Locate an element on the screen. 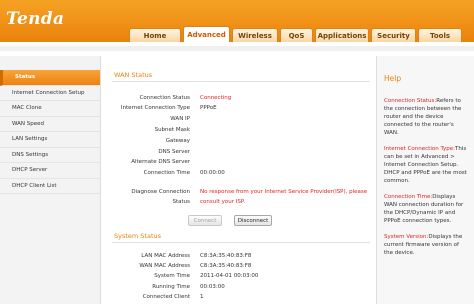 This screenshot has width=474, height=304. connection-time-value: 00:00:00 is located at coordinates (212, 173).